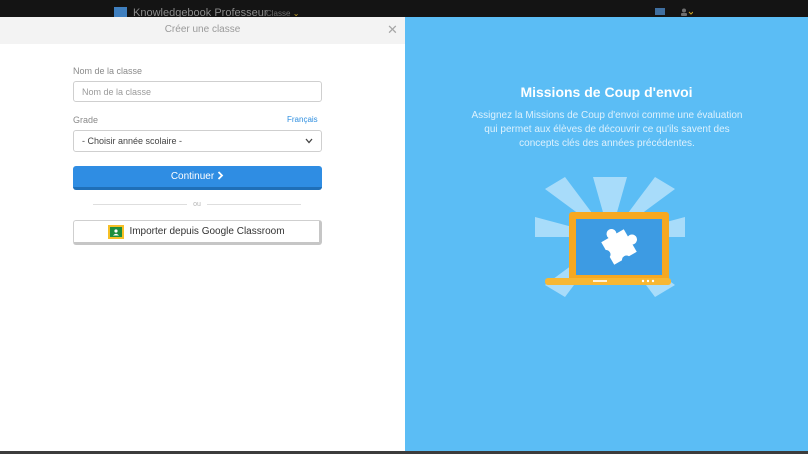 This screenshot has height=454, width=808. What do you see at coordinates (392, 30) in the screenshot?
I see `close-icon: ✕` at bounding box center [392, 30].